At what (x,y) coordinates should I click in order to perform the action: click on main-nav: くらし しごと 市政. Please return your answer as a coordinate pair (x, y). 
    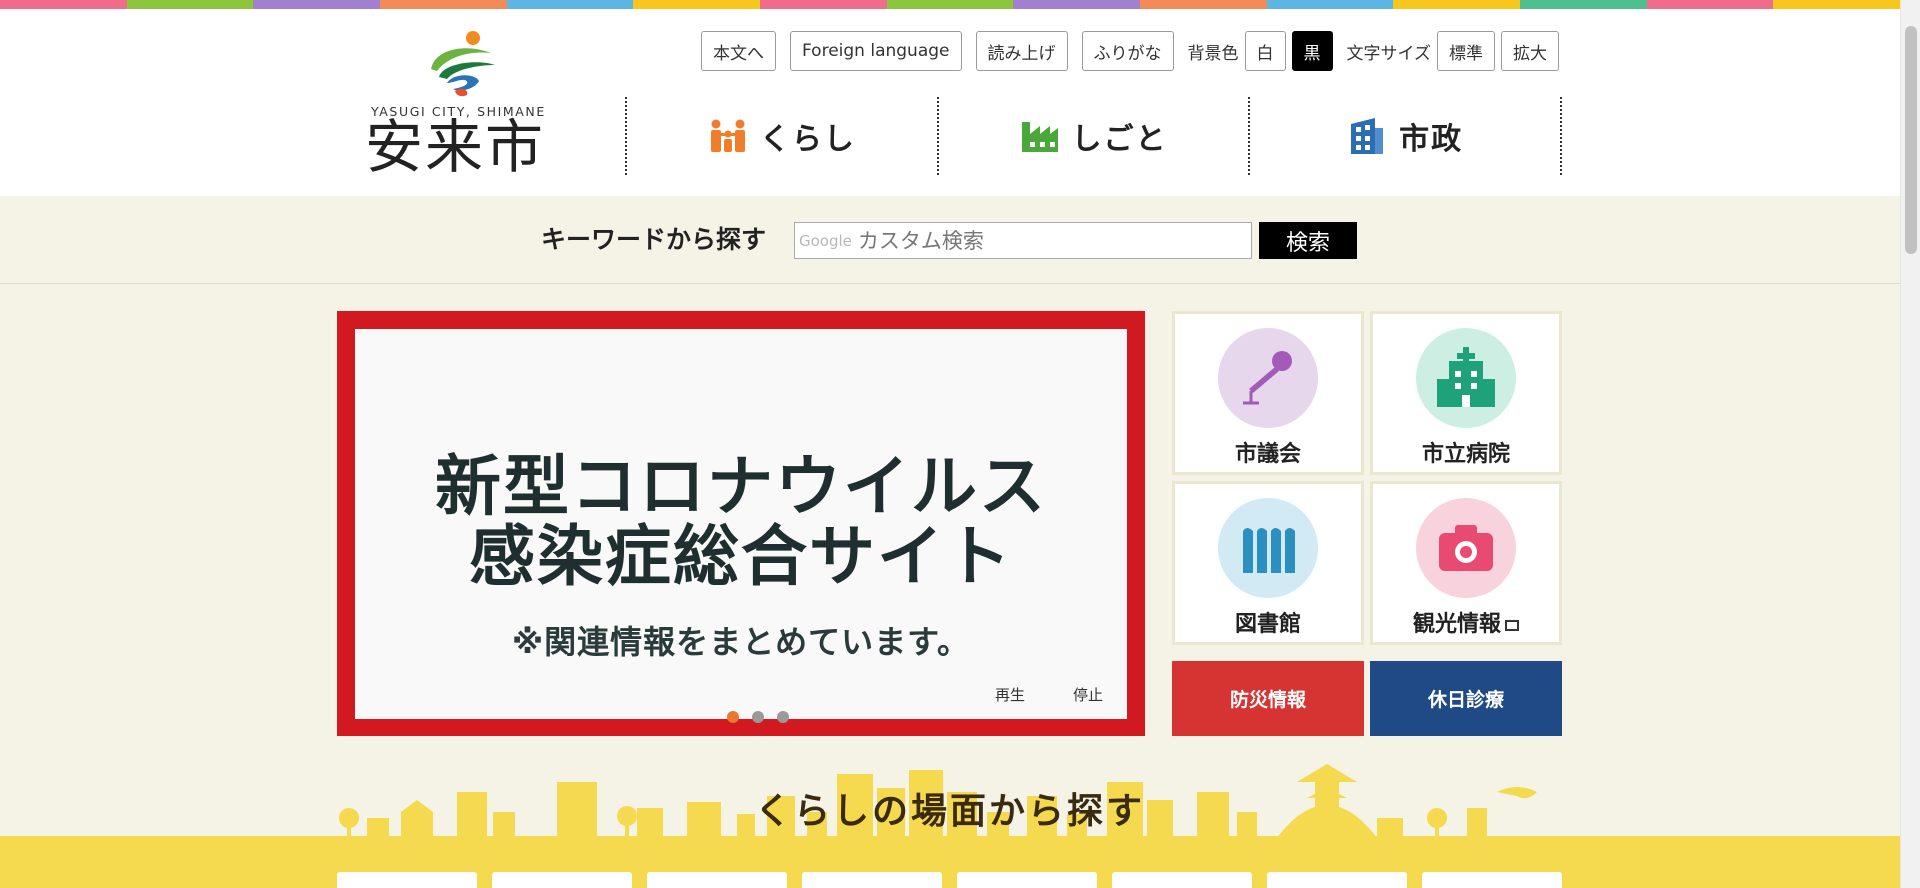
    Looking at the image, I should click on (1094, 136).